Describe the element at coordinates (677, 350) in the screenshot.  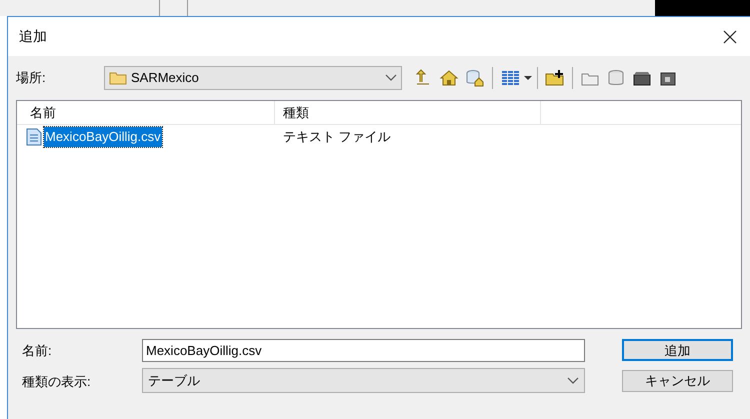
I see `dialog-button: 追加` at that location.